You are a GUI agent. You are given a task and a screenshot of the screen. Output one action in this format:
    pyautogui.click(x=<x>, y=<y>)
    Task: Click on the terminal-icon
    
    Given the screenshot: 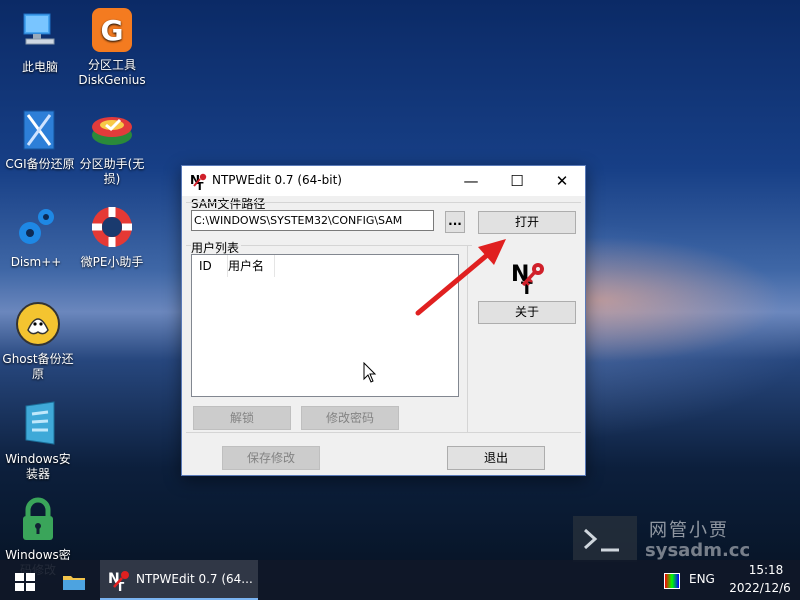 What is the action you would take?
    pyautogui.click(x=605, y=539)
    